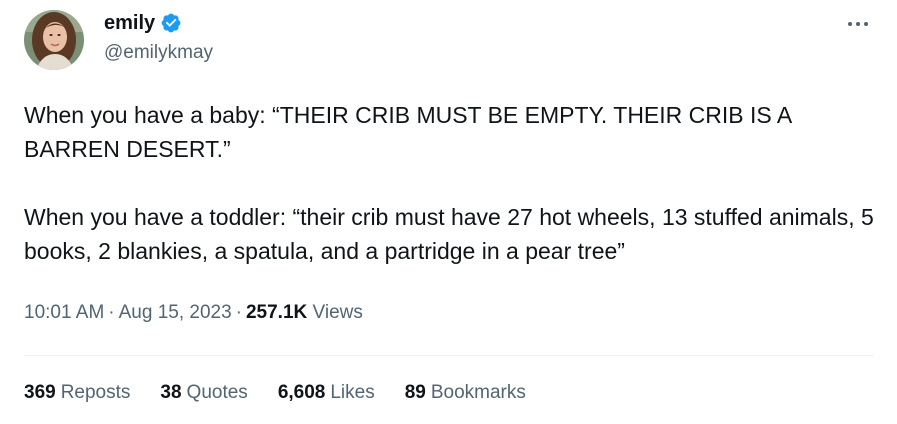  What do you see at coordinates (175, 312) in the screenshot?
I see `tweet-date: Aug 15, 2023` at bounding box center [175, 312].